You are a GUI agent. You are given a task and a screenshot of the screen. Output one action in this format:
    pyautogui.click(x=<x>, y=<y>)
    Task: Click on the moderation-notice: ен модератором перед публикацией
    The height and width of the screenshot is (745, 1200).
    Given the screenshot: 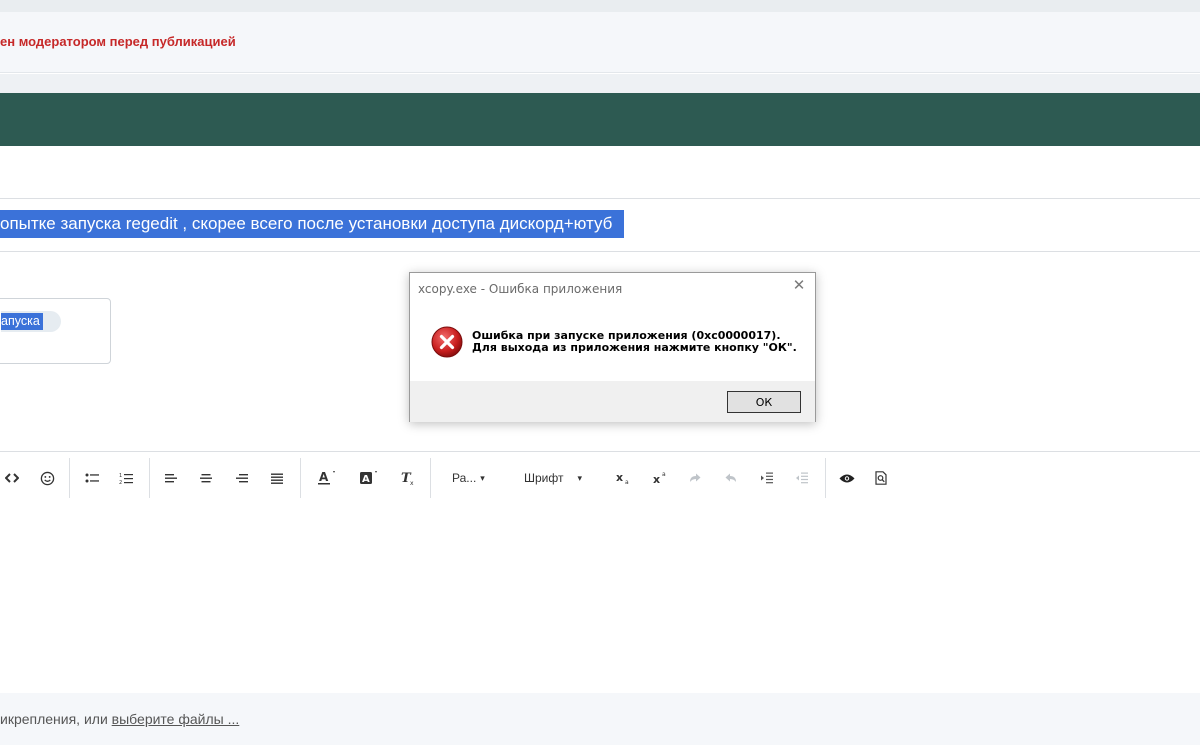 What is the action you would take?
    pyautogui.click(x=600, y=42)
    